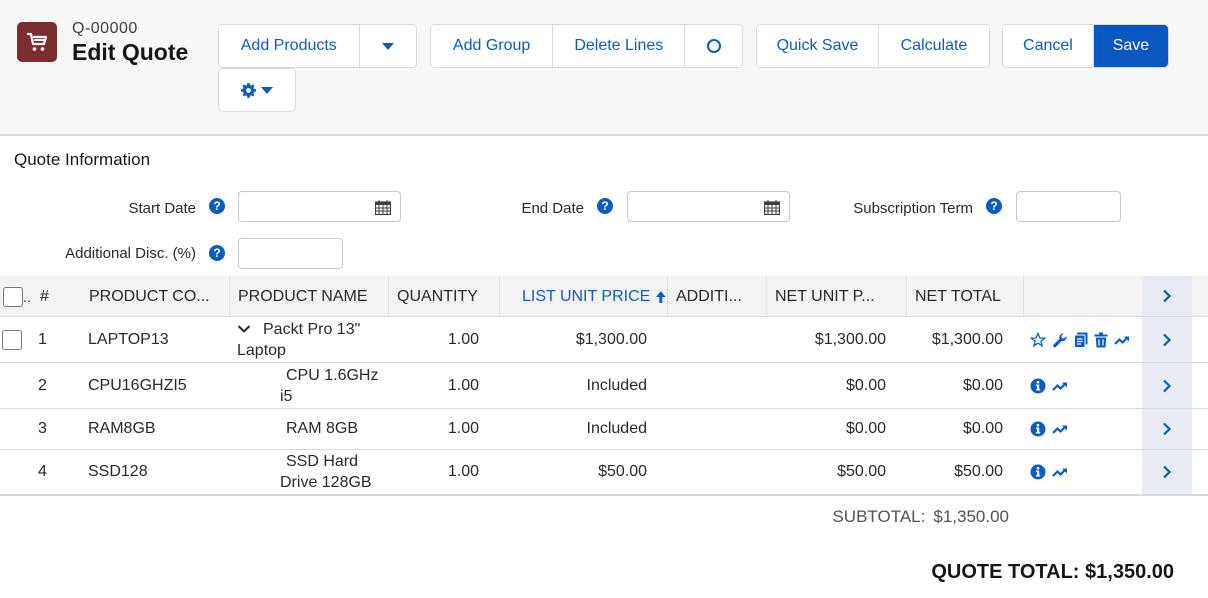 The height and width of the screenshot is (598, 1208). What do you see at coordinates (248, 90) in the screenshot?
I see `gear-icon` at bounding box center [248, 90].